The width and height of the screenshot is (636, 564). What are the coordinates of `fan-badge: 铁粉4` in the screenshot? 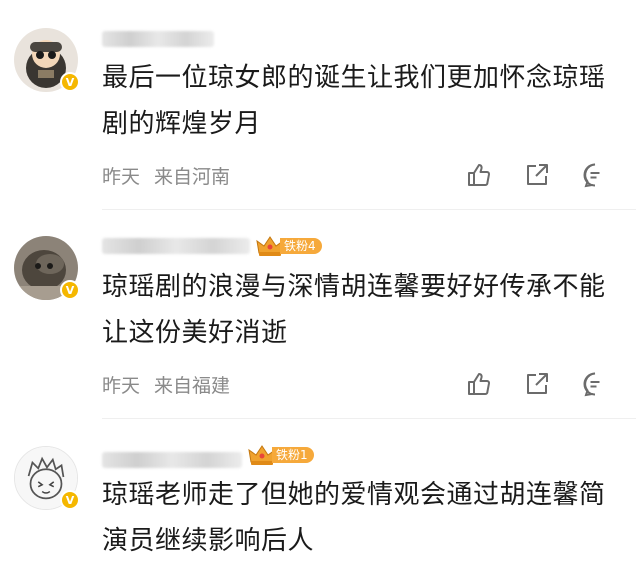 It's located at (289, 246).